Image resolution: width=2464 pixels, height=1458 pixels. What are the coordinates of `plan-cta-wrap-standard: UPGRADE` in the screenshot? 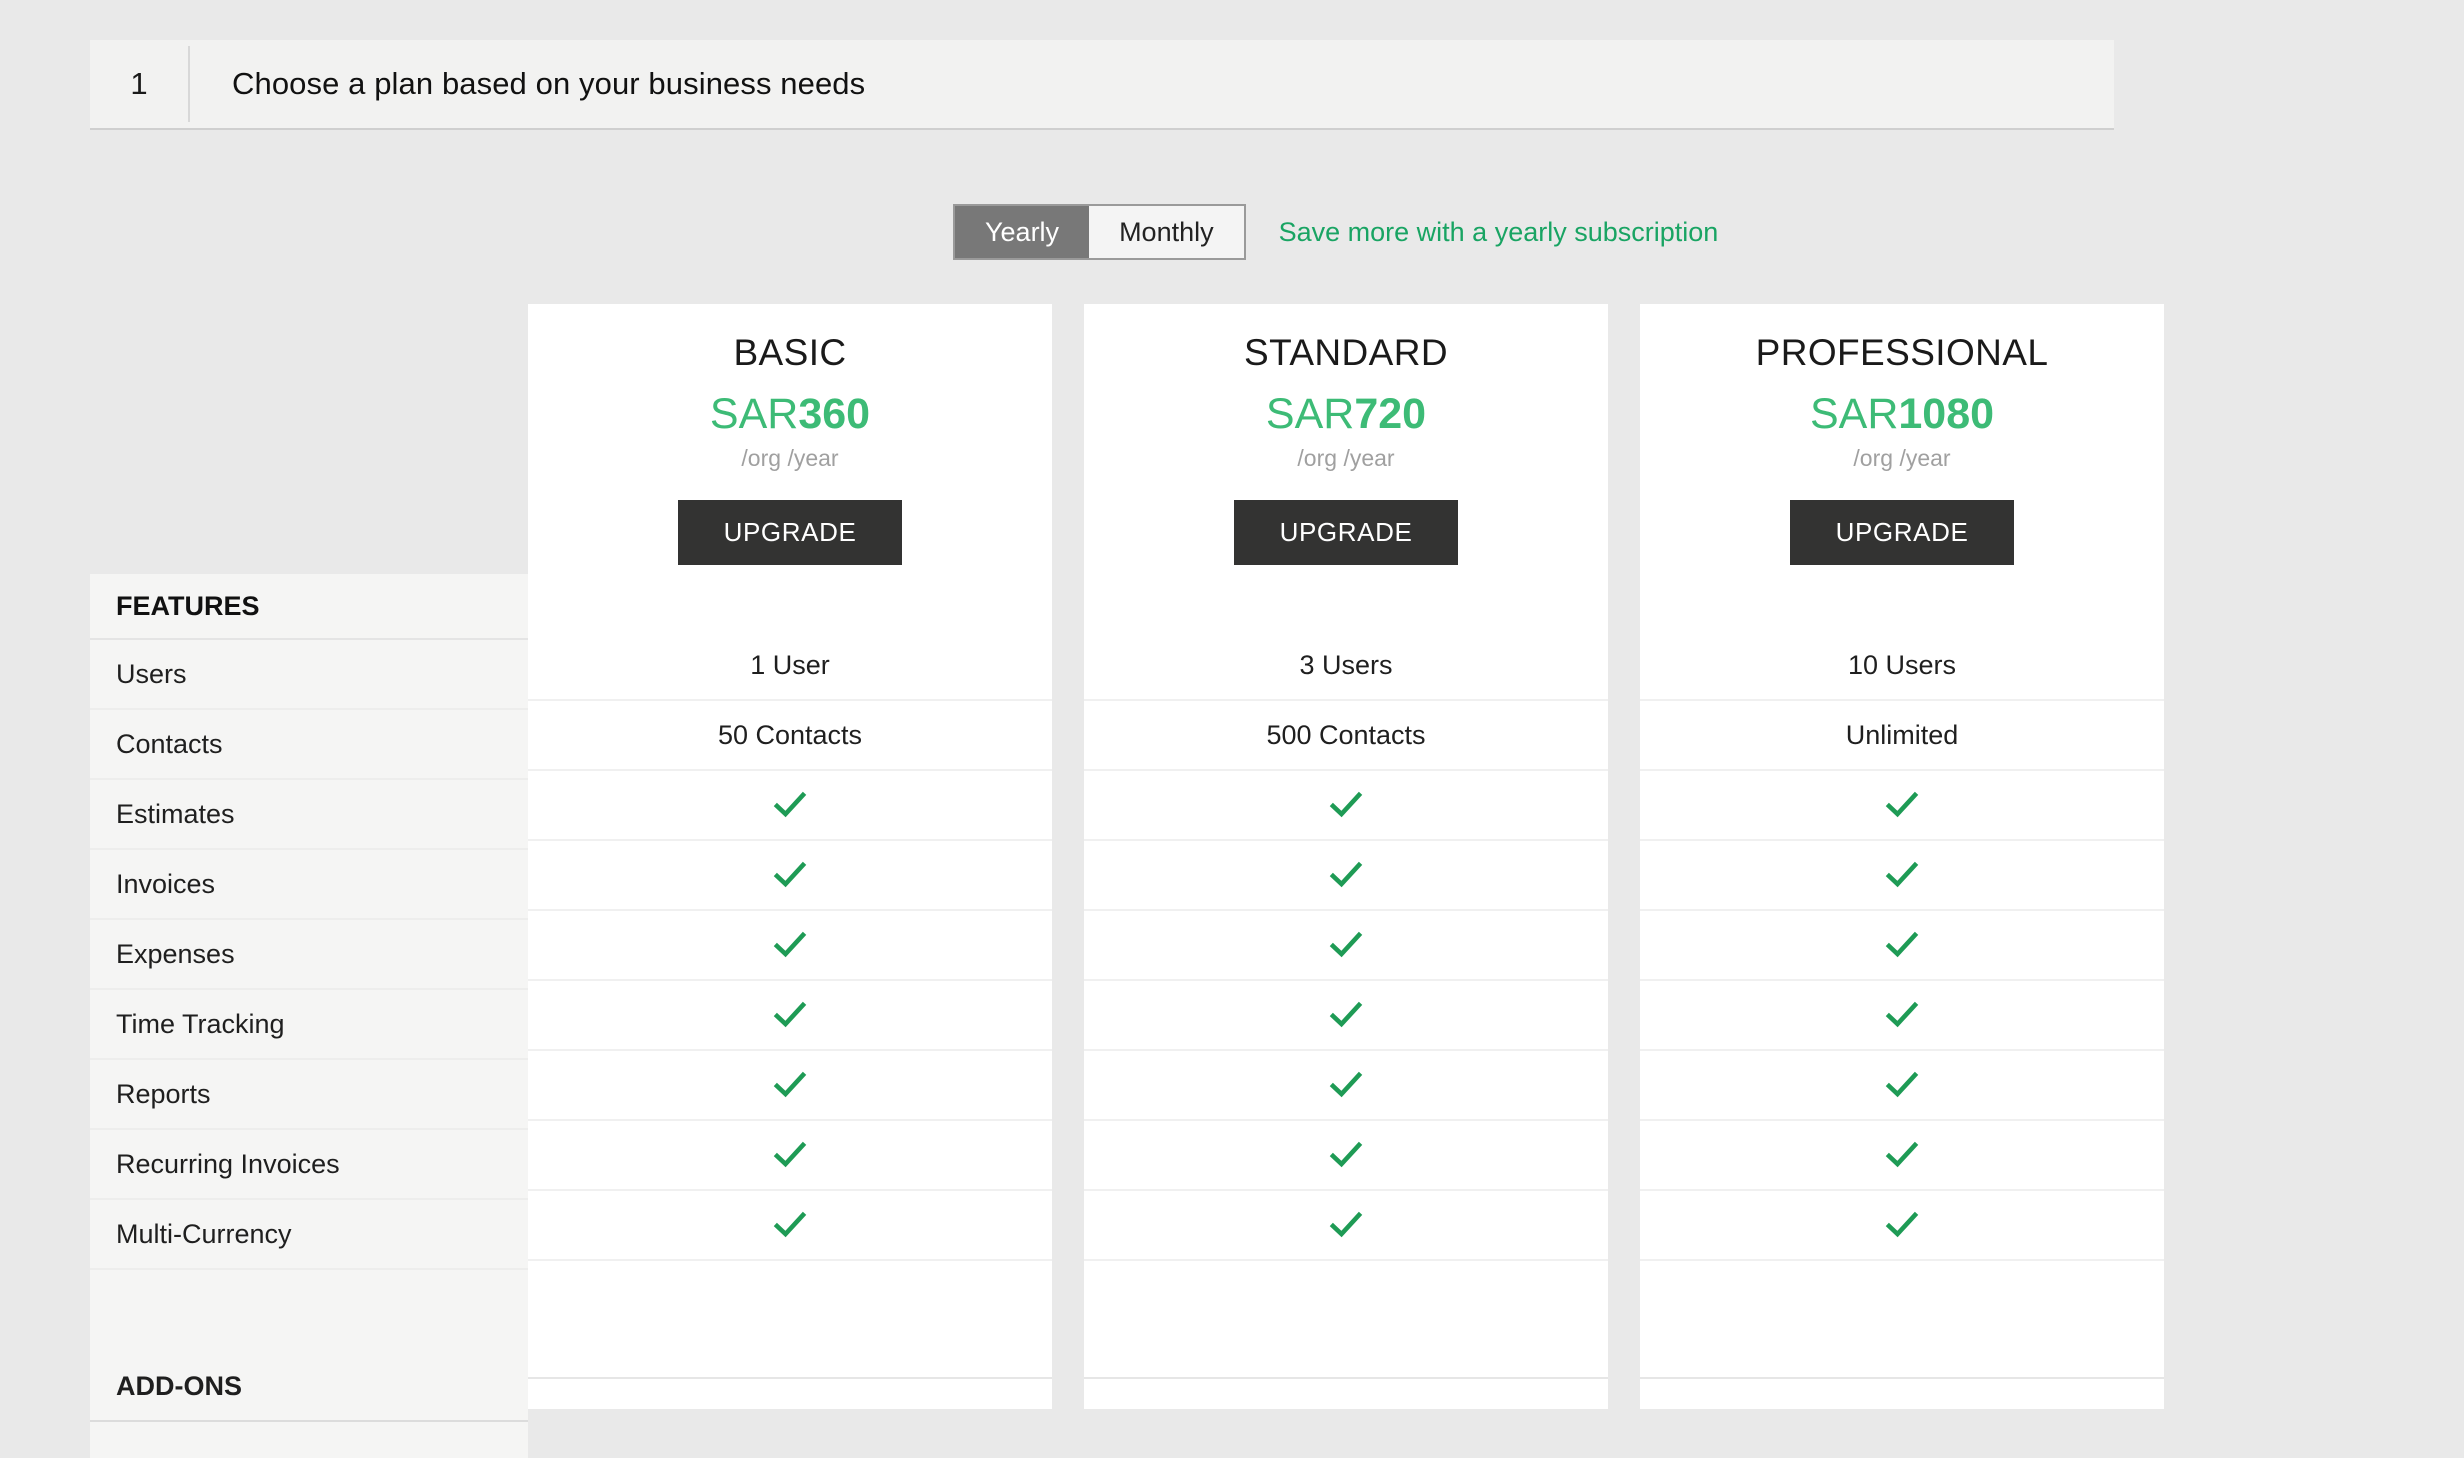 It's located at (1346, 532).